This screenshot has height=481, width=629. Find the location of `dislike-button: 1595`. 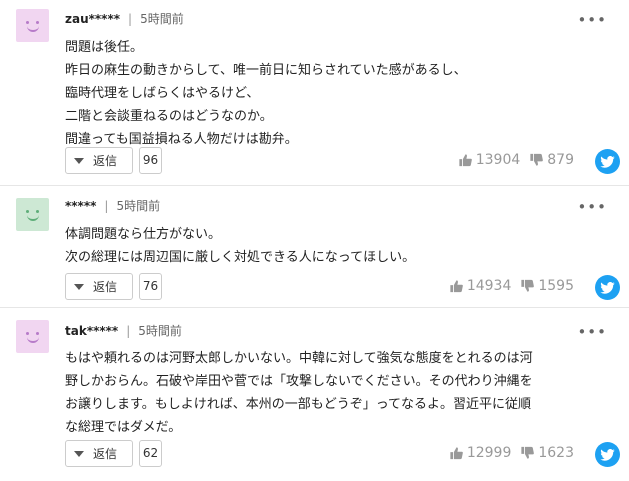

dislike-button: 1595 is located at coordinates (547, 286).